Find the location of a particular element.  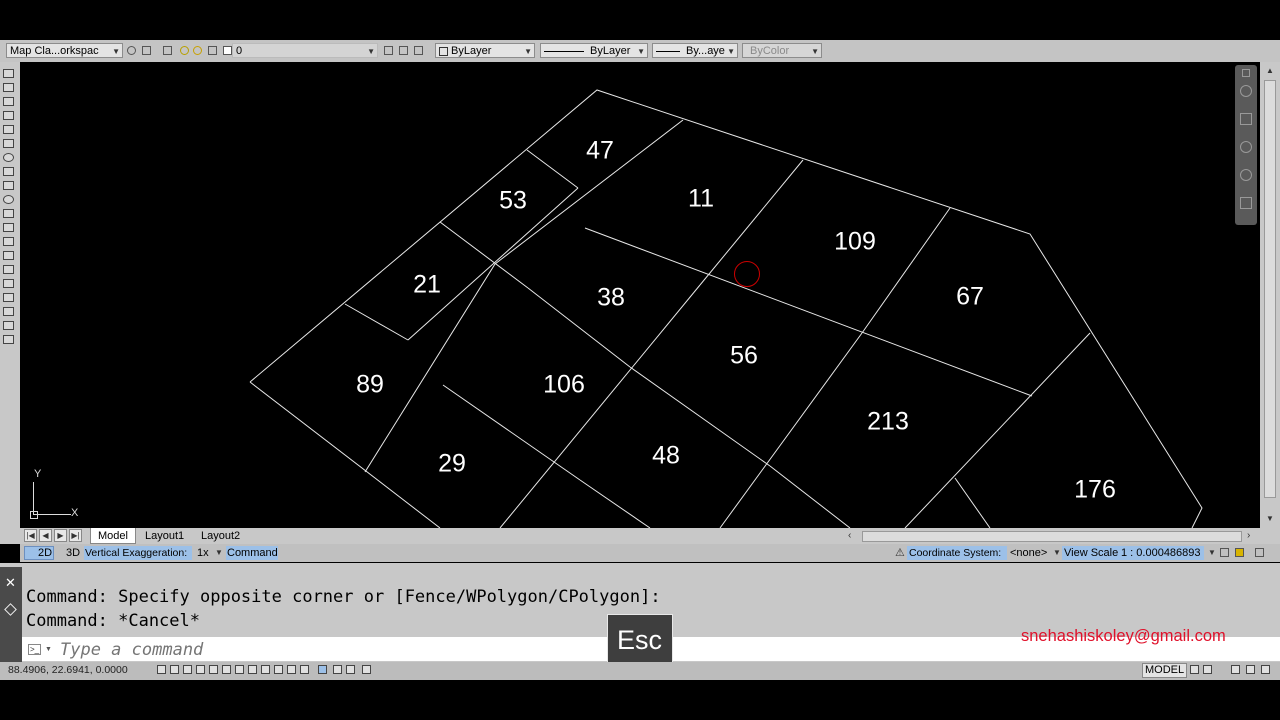

rectangle-icon is located at coordinates (8, 129).